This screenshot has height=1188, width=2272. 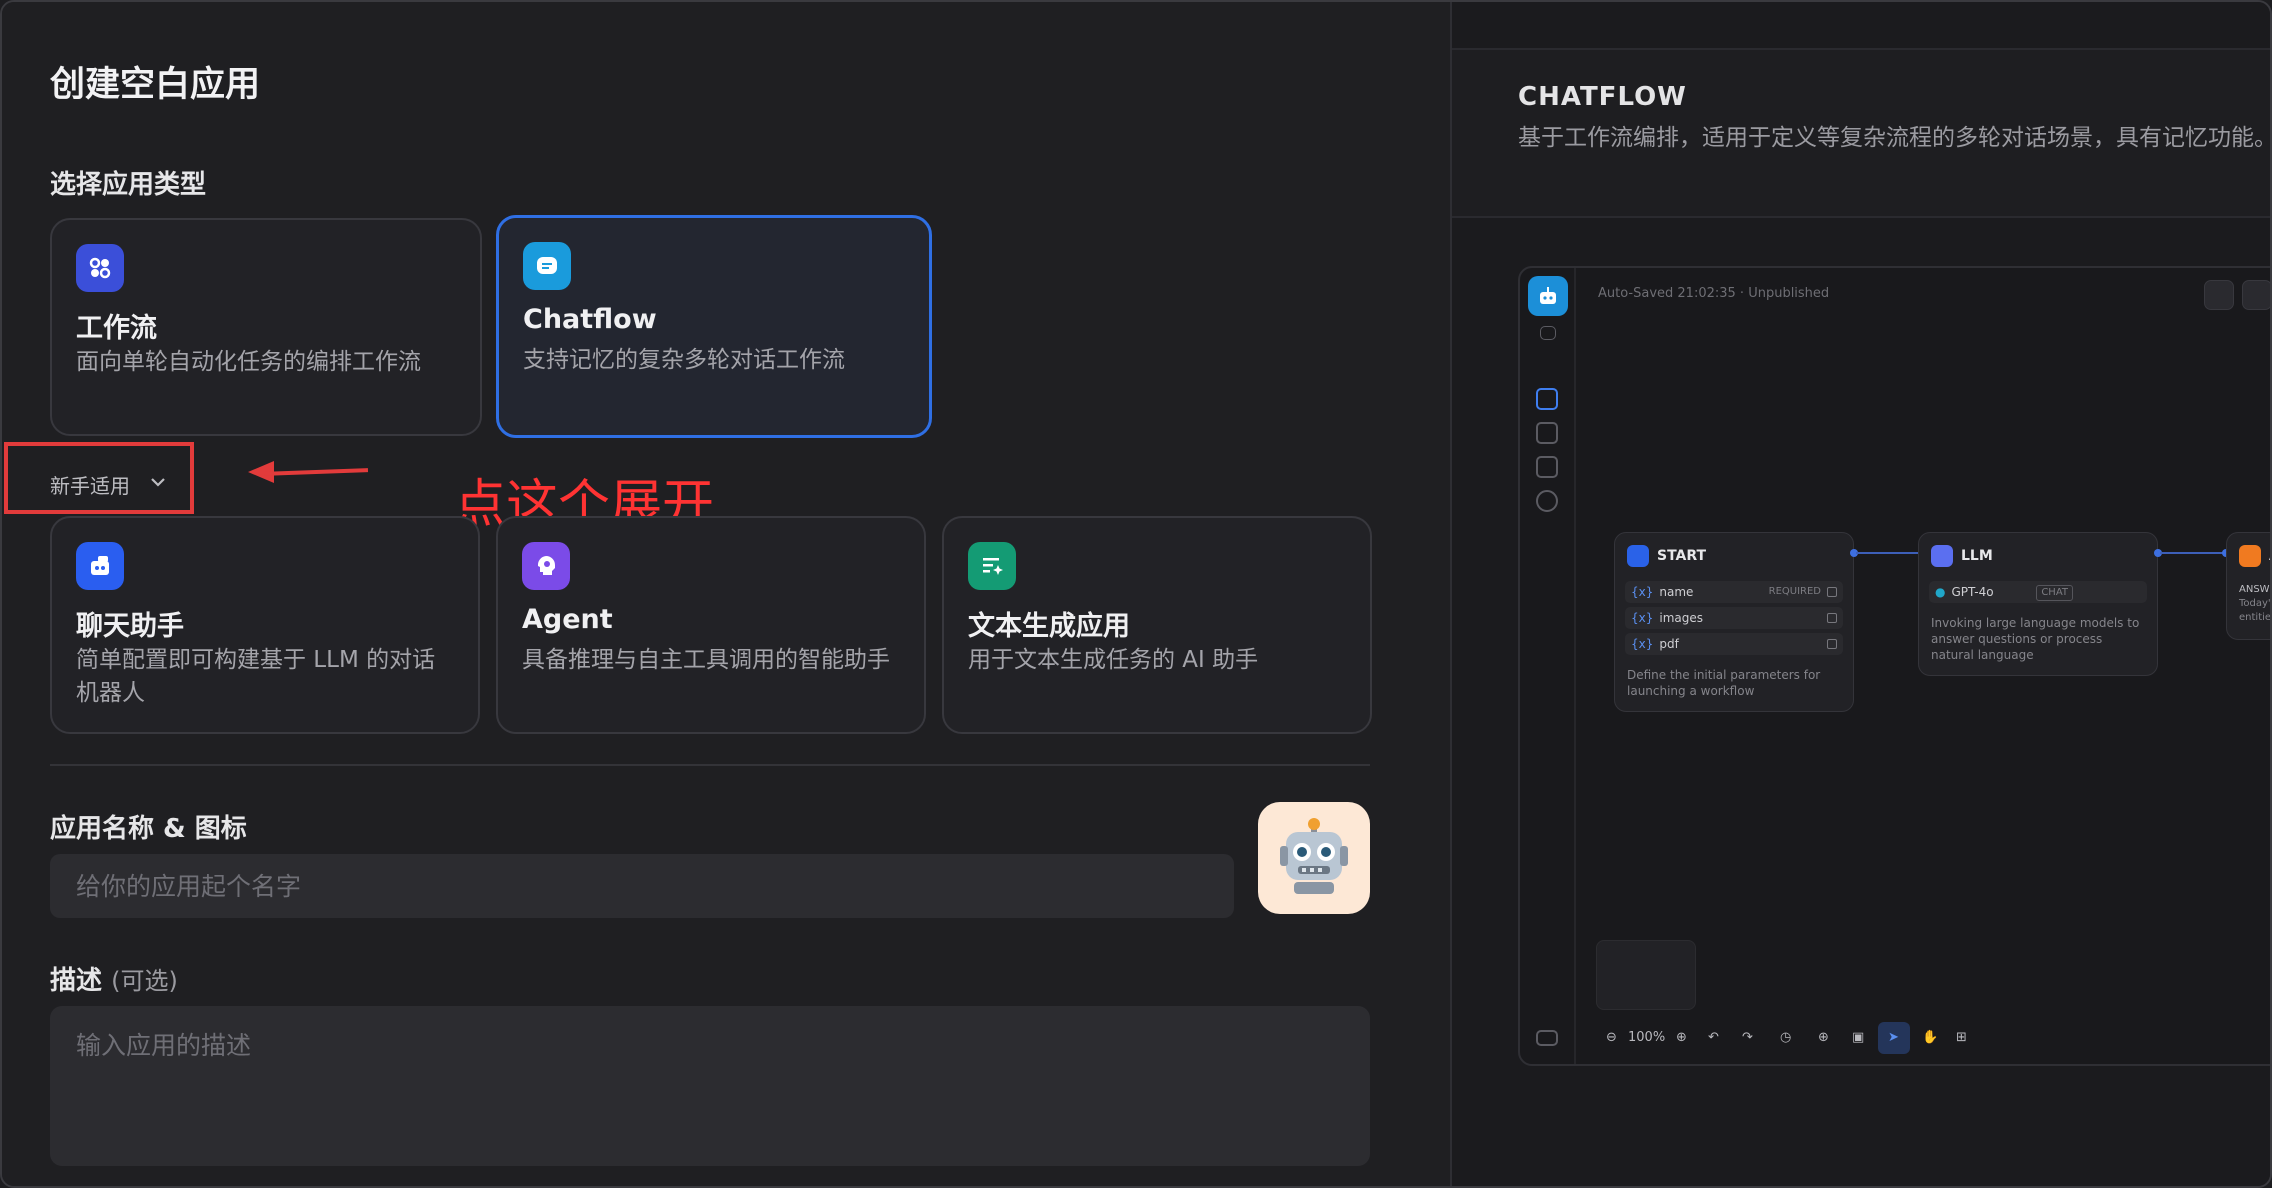 What do you see at coordinates (1669, 644) in the screenshot?
I see `var-name: pdf` at bounding box center [1669, 644].